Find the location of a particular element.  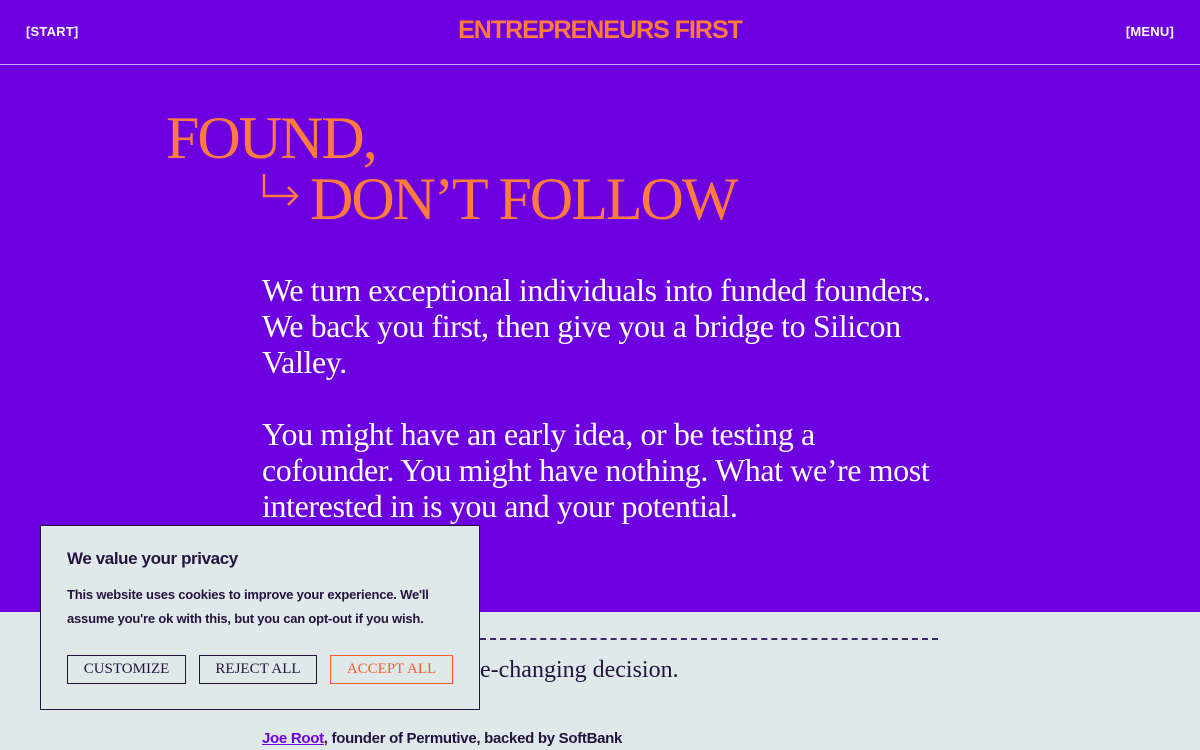

arrow-down-right-icon is located at coordinates (280, 190).